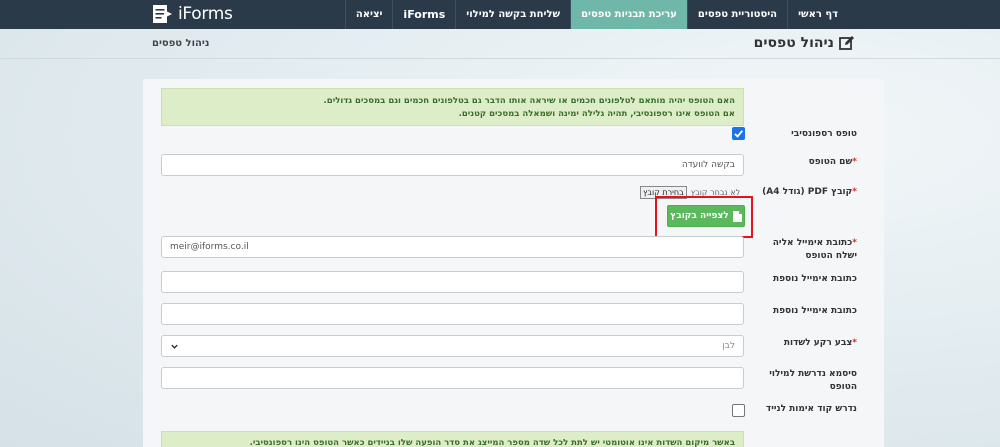  Describe the element at coordinates (812, 243) in the screenshot. I see `email-label-line1: כתובת אימייל אליה` at that location.